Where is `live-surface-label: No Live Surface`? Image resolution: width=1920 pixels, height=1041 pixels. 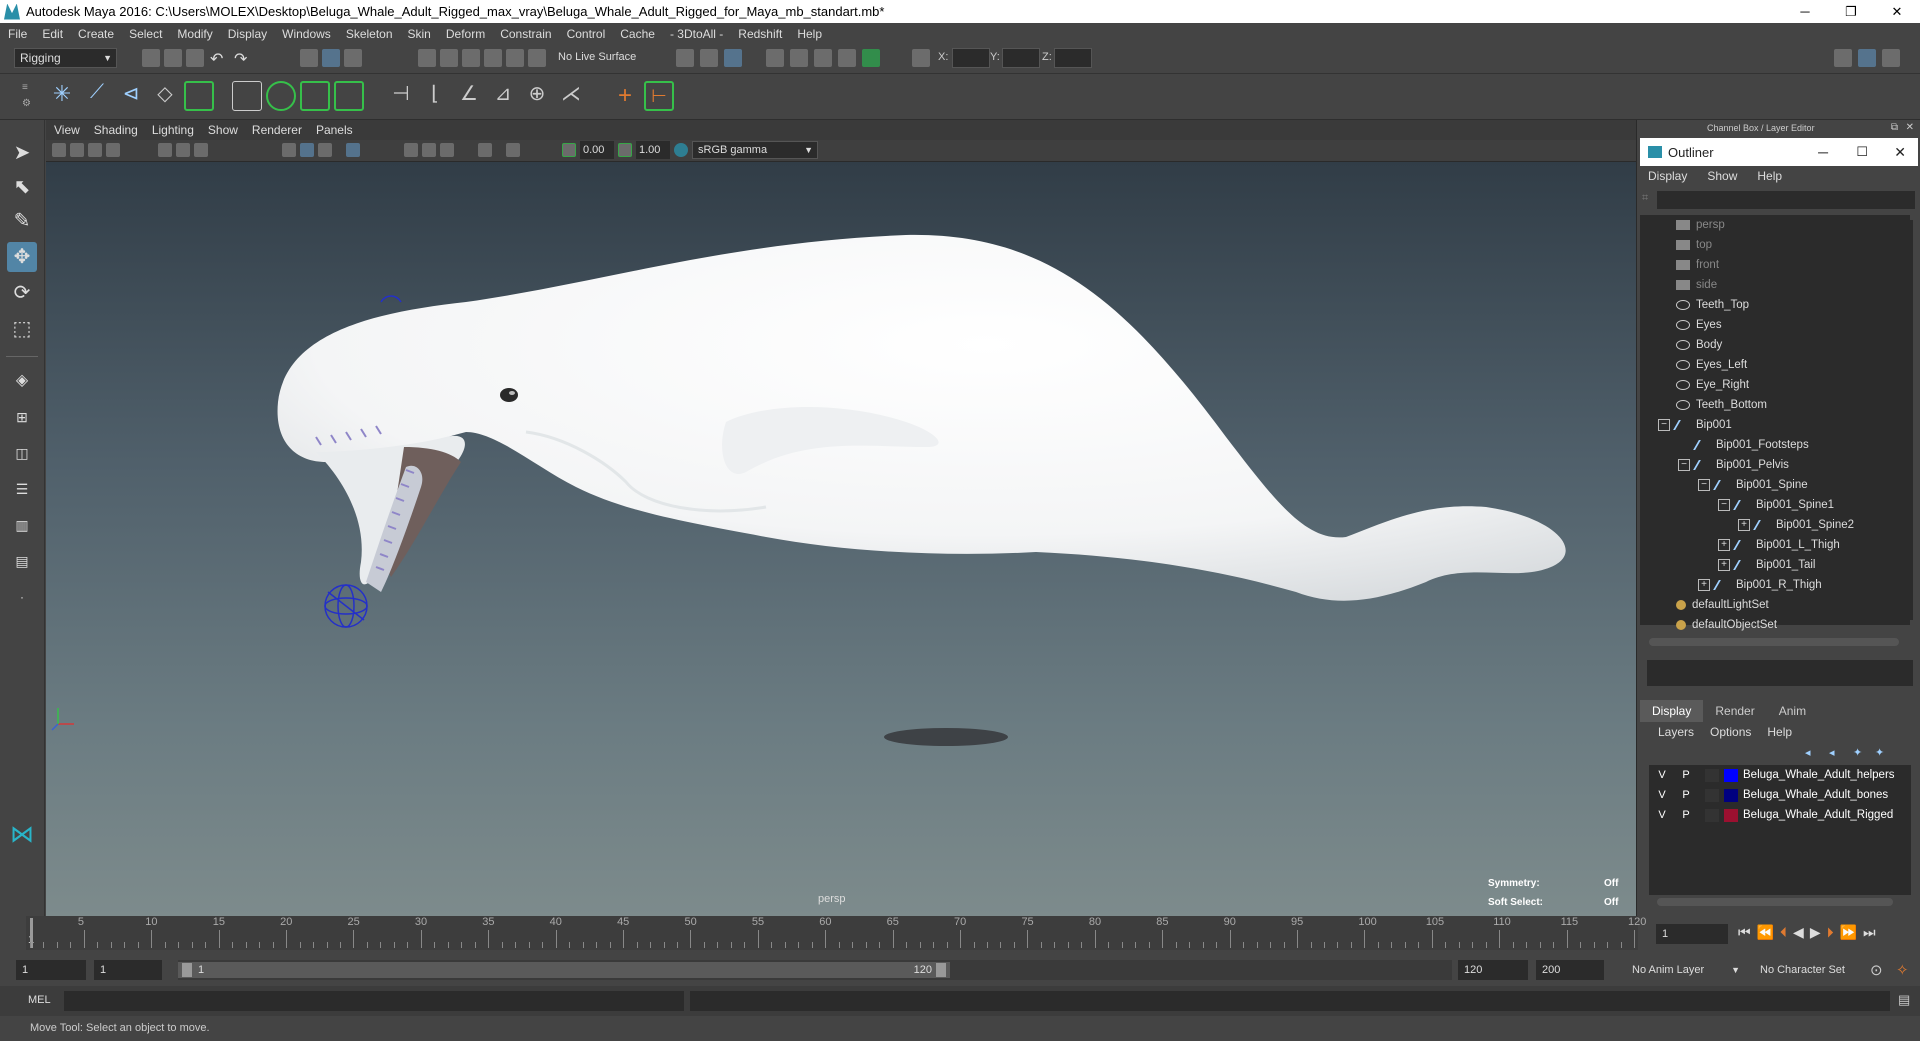 live-surface-label: No Live Surface is located at coordinates (597, 57).